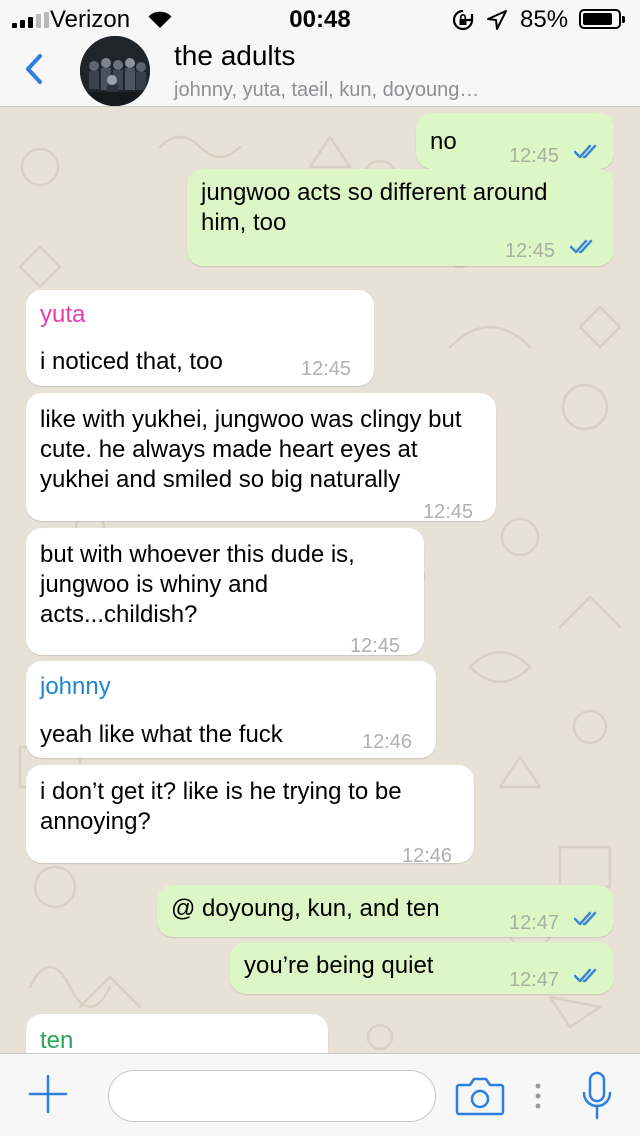  What do you see at coordinates (48, 1094) in the screenshot?
I see `plus-icon` at bounding box center [48, 1094].